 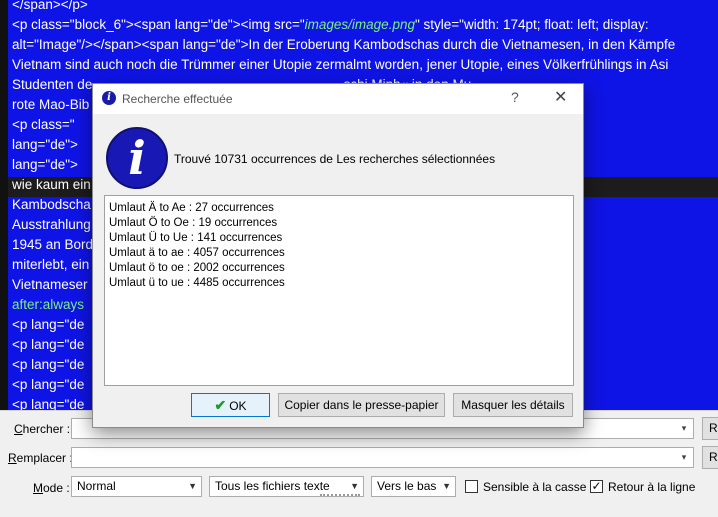 What do you see at coordinates (193, 223) in the screenshot?
I see `list-item: Umlaut Ö to Oe : 19 occurrences` at bounding box center [193, 223].